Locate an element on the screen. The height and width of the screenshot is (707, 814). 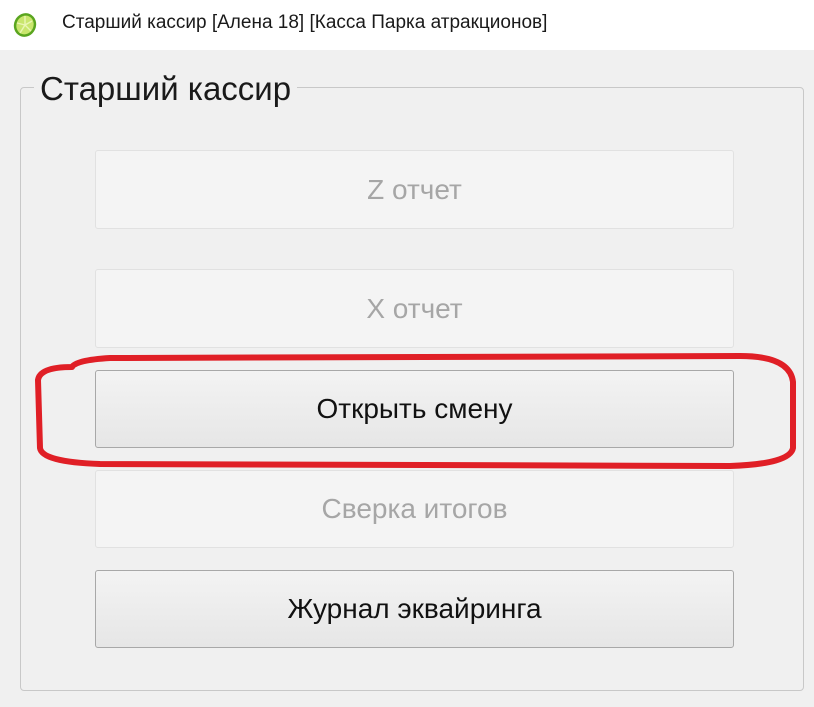
z-report-button: Z отчет is located at coordinates (414, 189).